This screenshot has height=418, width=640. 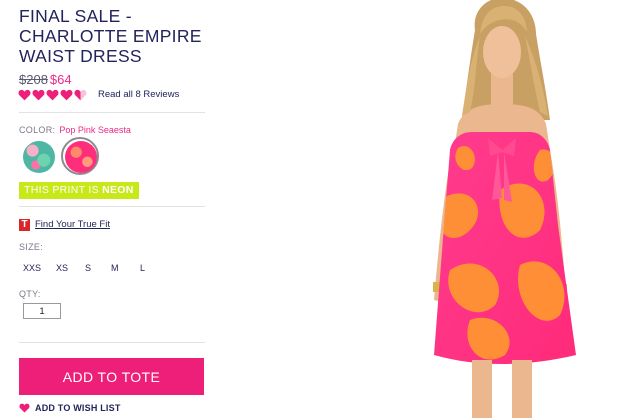 What do you see at coordinates (62, 268) in the screenshot?
I see `size-option-xs: XS` at bounding box center [62, 268].